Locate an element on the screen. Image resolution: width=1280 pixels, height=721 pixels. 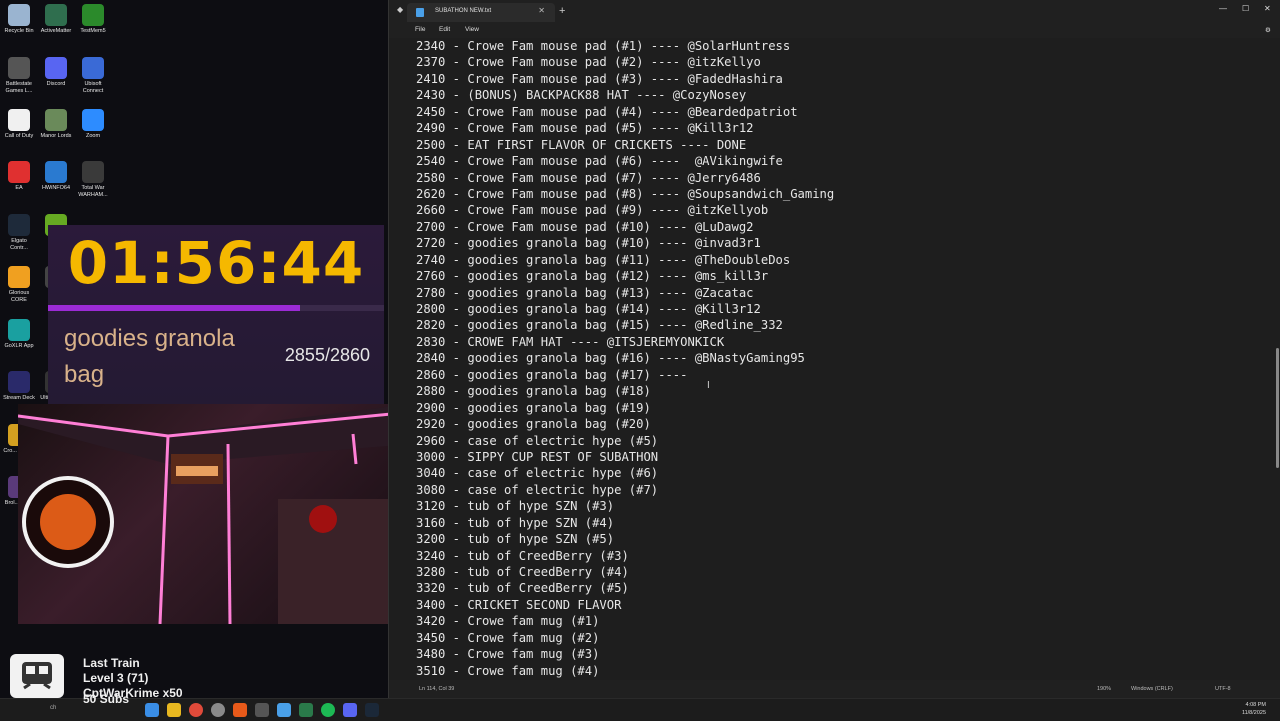
goal-label: goodies granola bag is located at coordinates (149, 356).